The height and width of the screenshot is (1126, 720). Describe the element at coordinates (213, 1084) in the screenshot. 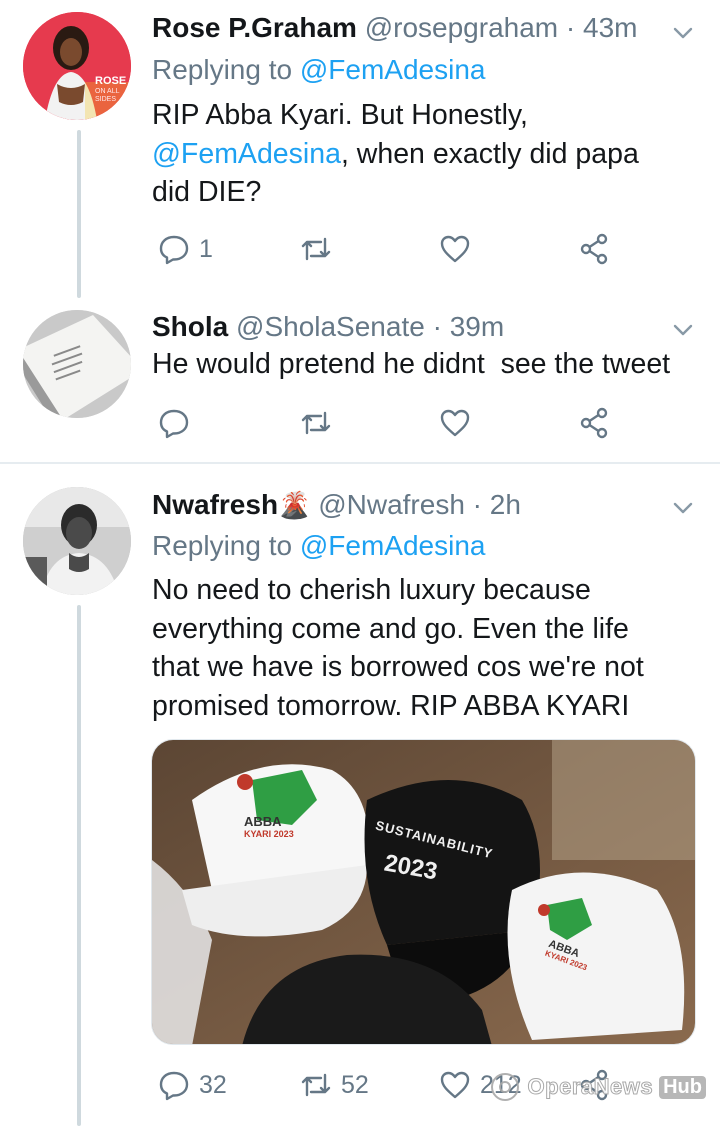

I see `reply-count: 32` at that location.